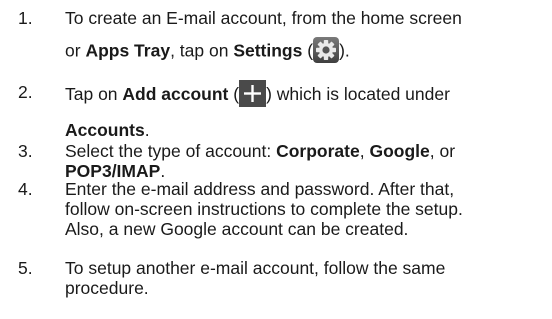  What do you see at coordinates (253, 93) in the screenshot?
I see `plus-icon` at bounding box center [253, 93].